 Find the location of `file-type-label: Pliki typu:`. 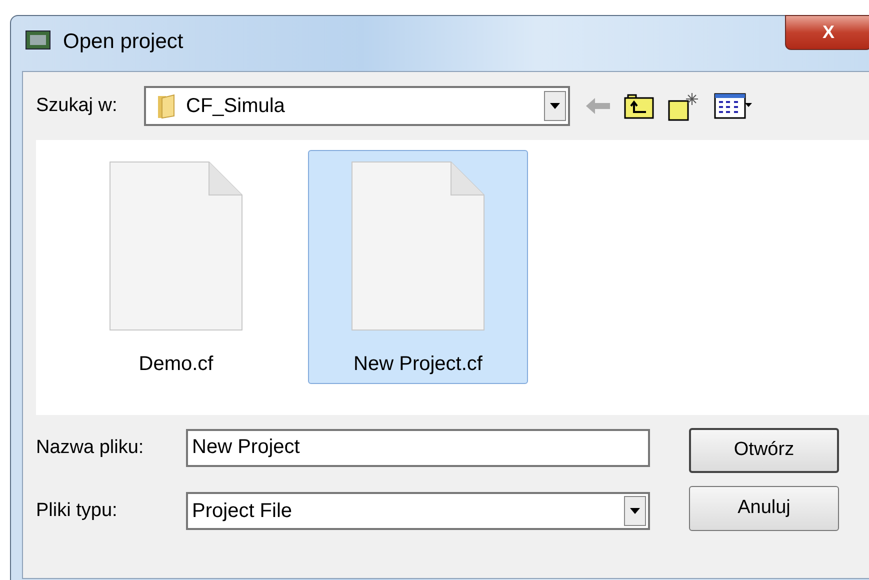

file-type-label: Pliki typu: is located at coordinates (77, 511).